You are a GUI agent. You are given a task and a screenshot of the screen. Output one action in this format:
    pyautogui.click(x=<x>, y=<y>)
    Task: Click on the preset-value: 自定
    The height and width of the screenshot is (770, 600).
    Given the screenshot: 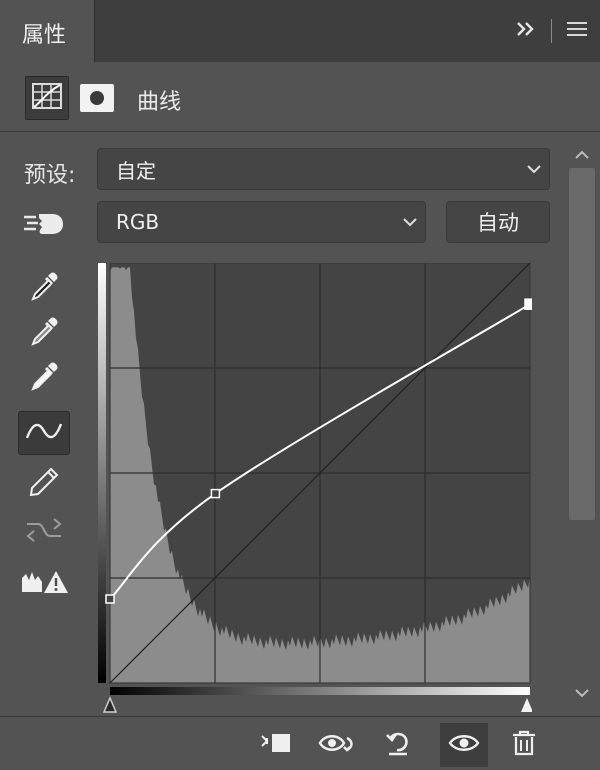 What is the action you would take?
    pyautogui.click(x=136, y=170)
    